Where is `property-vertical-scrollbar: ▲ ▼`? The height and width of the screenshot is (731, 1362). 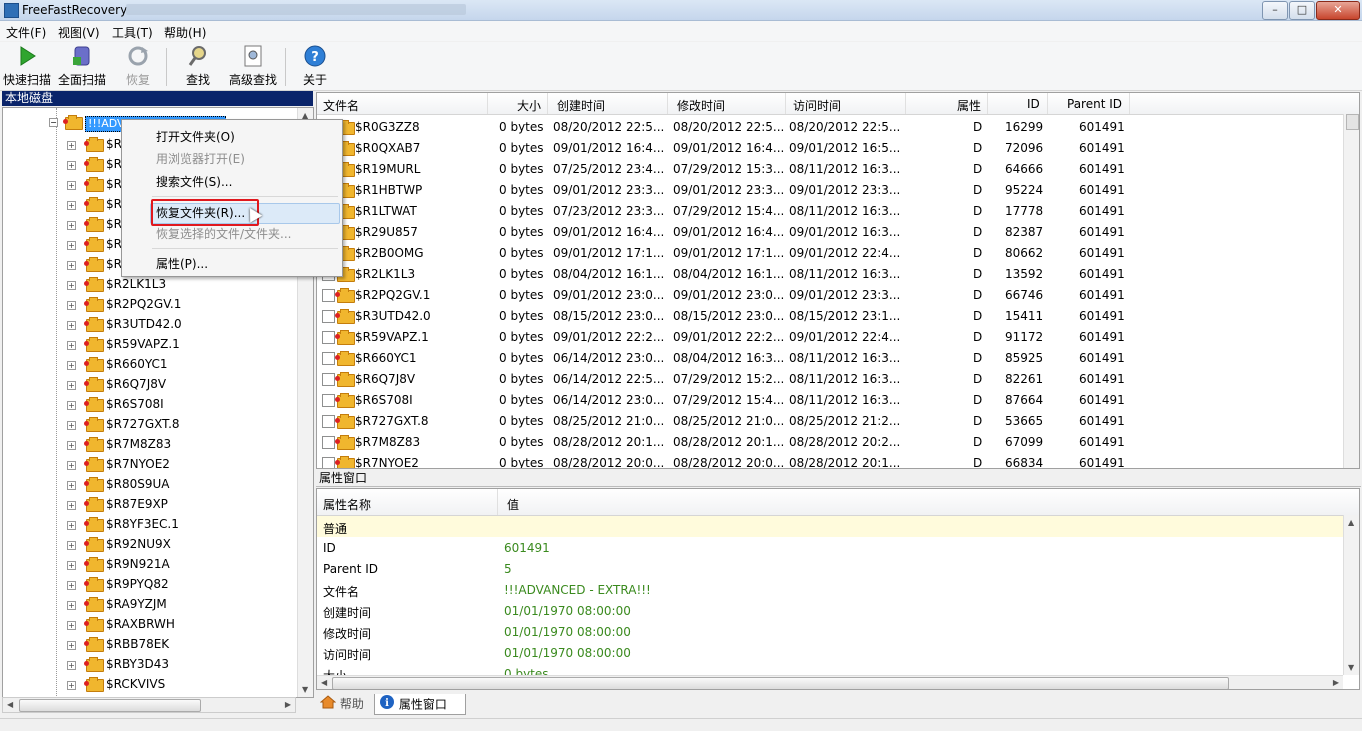
property-vertical-scrollbar: ▲ ▼ is located at coordinates (1351, 595).